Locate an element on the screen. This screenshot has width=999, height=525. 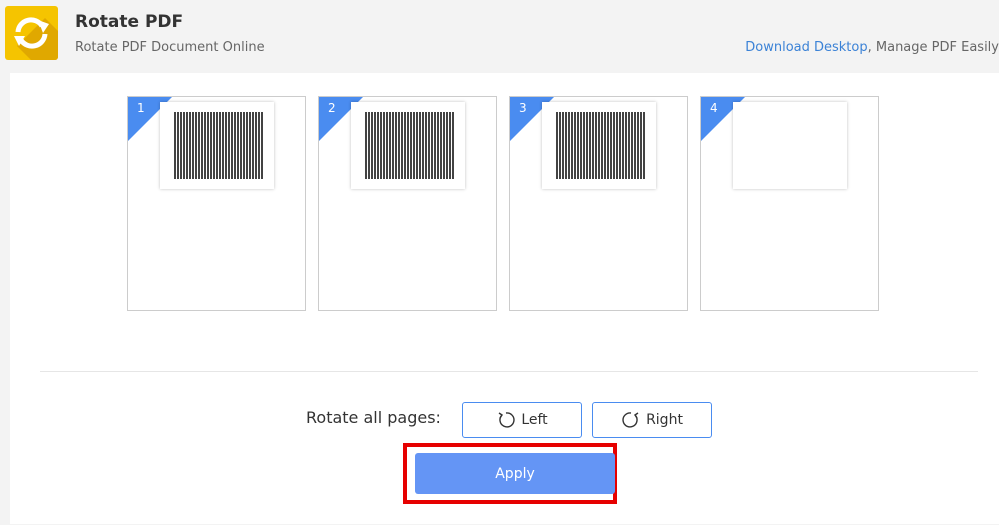
download-desktop-link: Download Desktop is located at coordinates (806, 47).